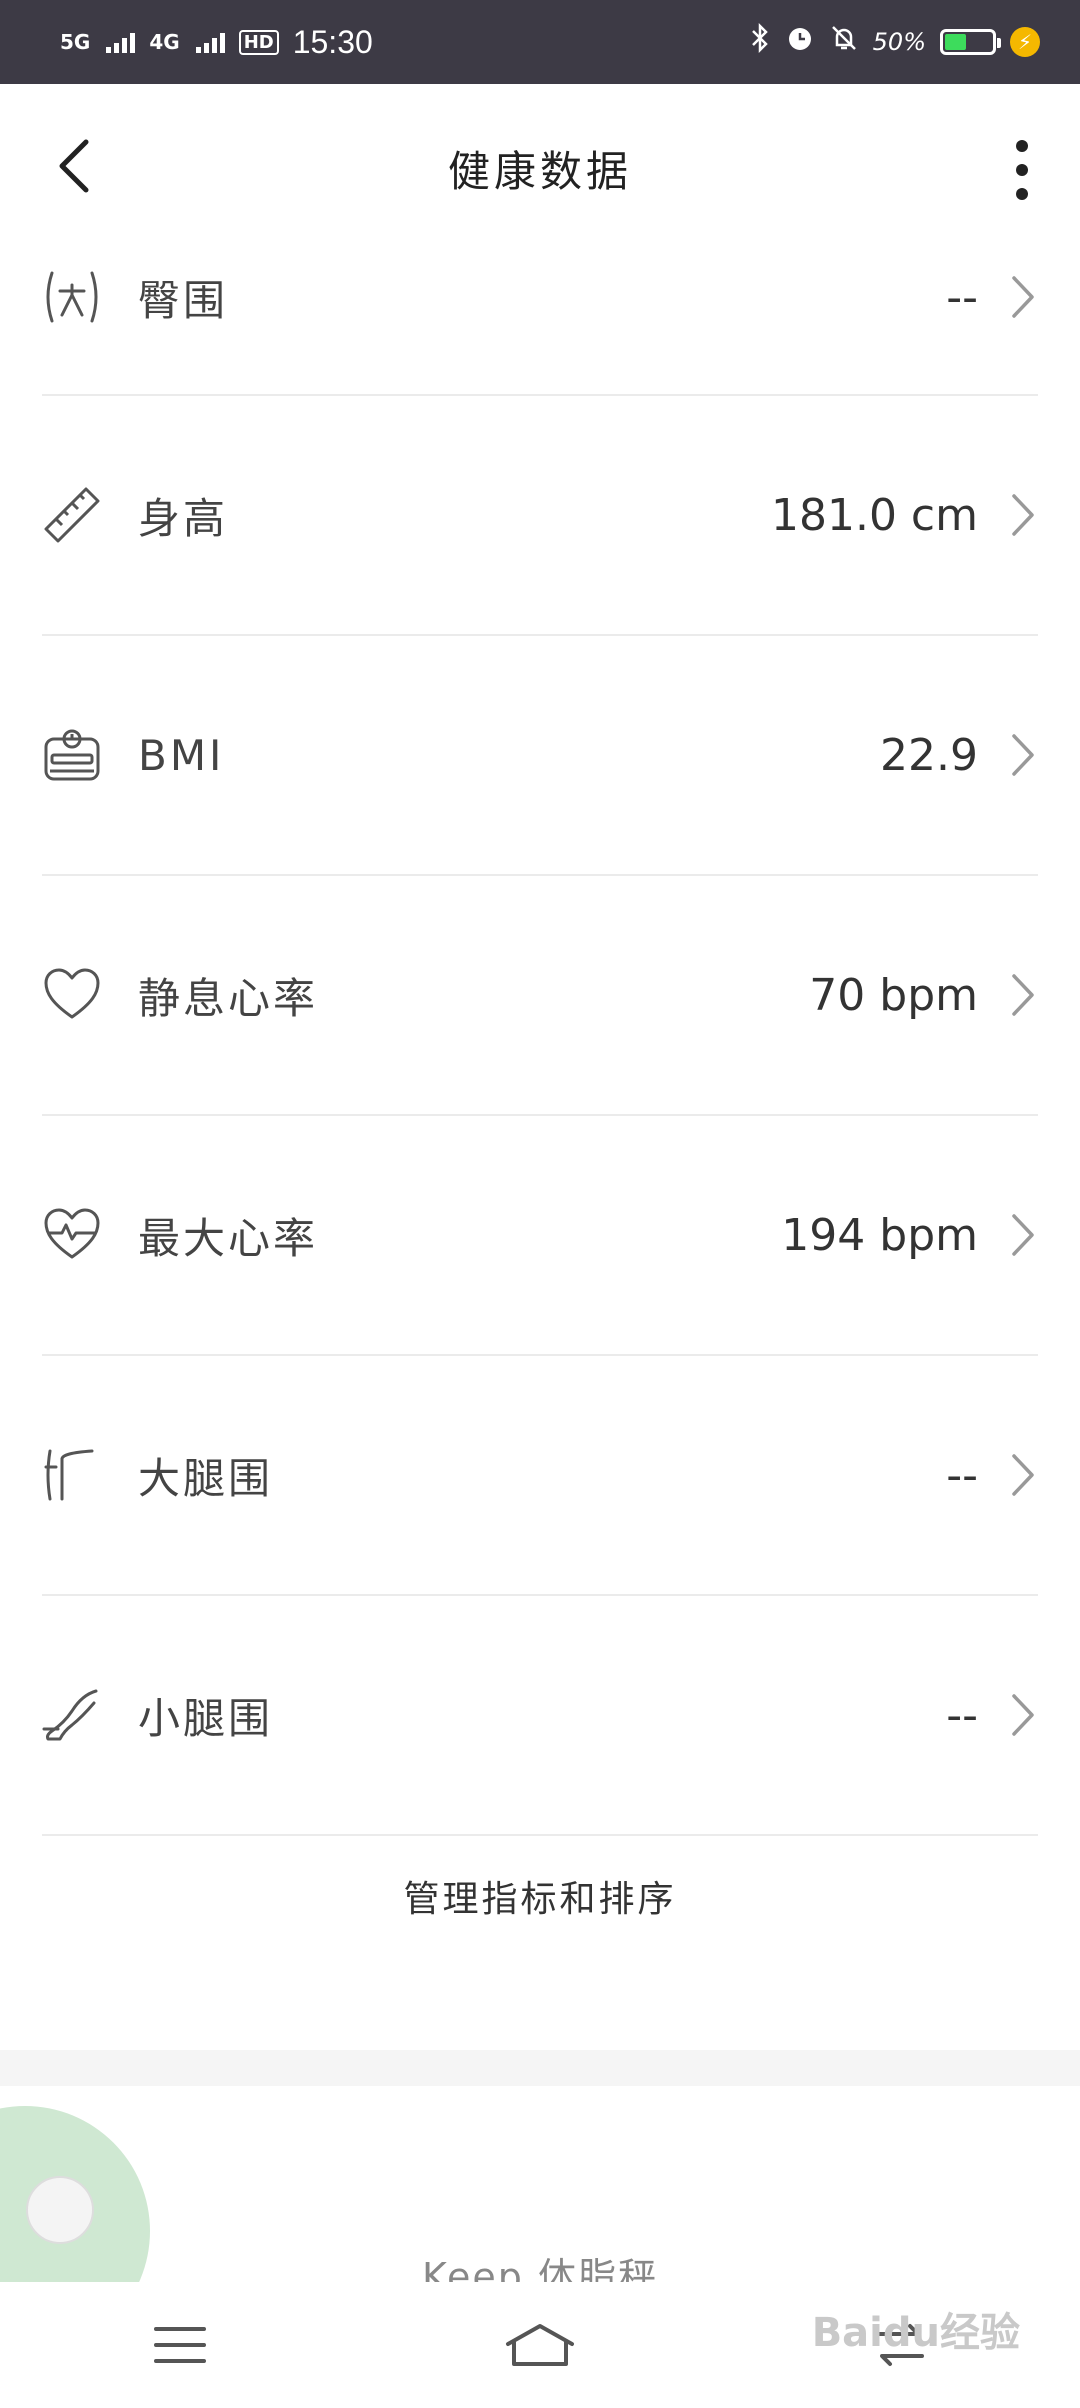  Describe the element at coordinates (539, 171) in the screenshot. I see `page-title: 健康数据` at that location.